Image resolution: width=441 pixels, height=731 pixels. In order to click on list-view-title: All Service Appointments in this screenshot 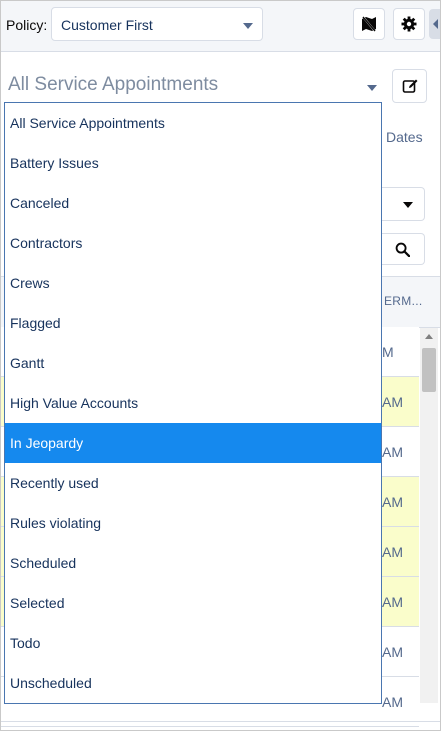, I will do `click(113, 85)`.